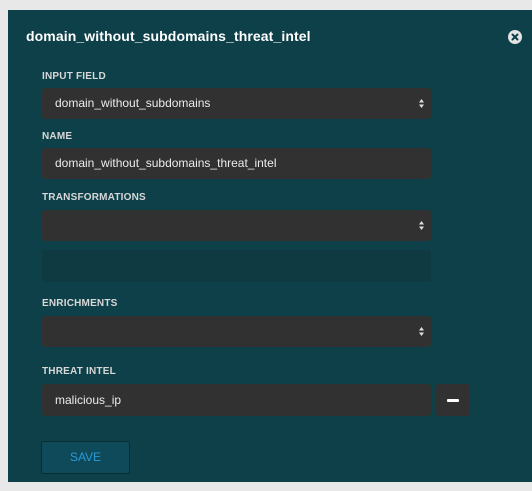 This screenshot has height=491, width=532. I want to click on enrichments-label: ENRICHMENTS, so click(80, 303).